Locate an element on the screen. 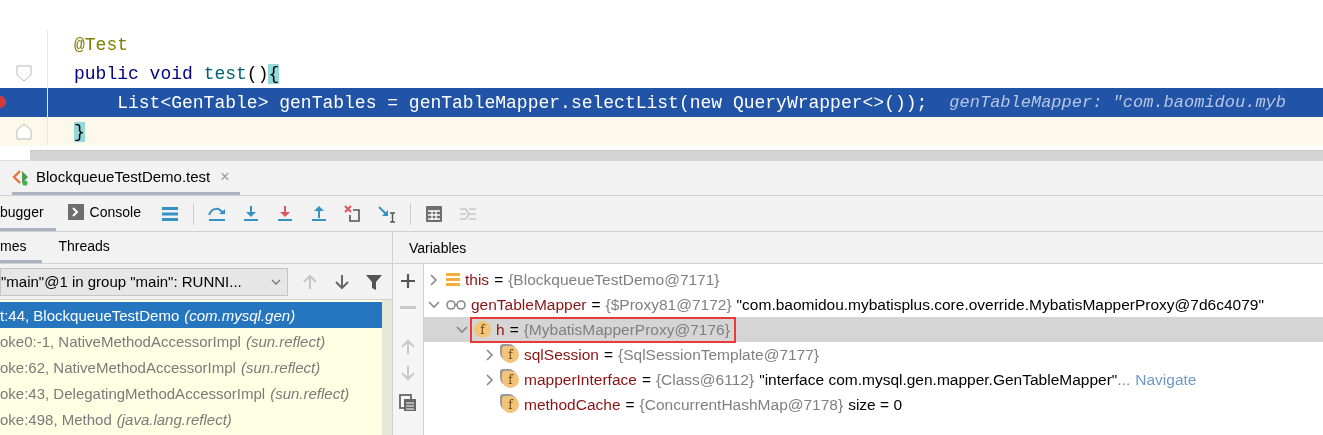 This screenshot has height=435, width=1323. size-label: size = 0 is located at coordinates (875, 404).